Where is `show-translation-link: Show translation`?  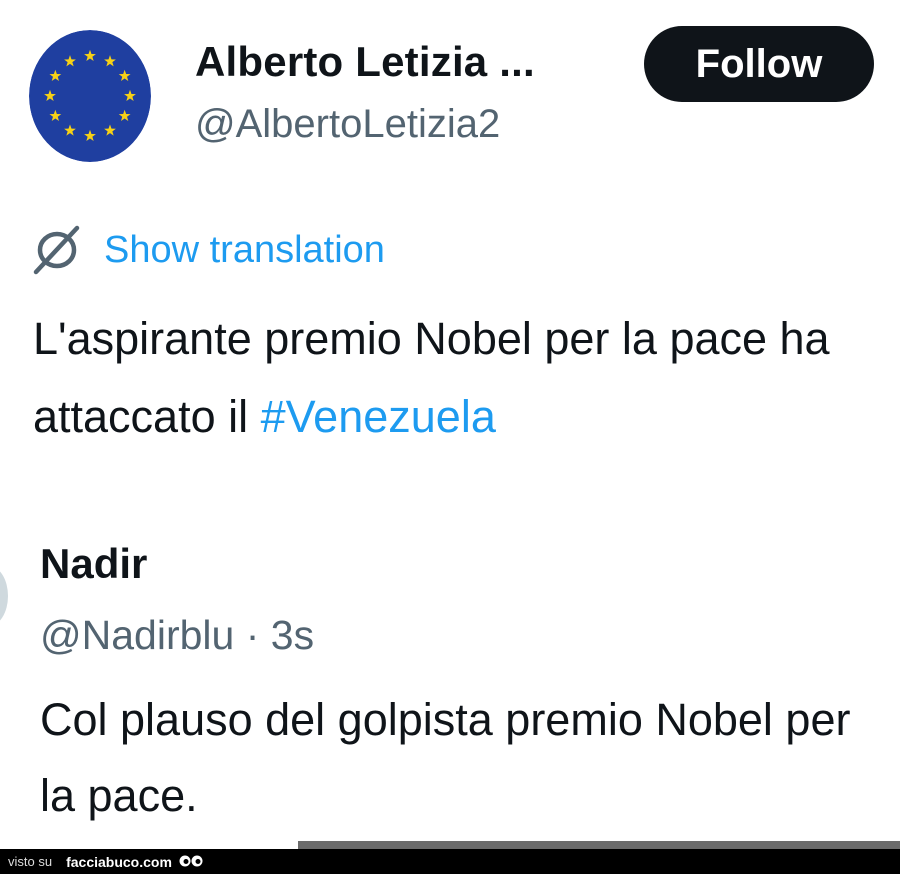
show-translation-link: Show translation is located at coordinates (207, 250).